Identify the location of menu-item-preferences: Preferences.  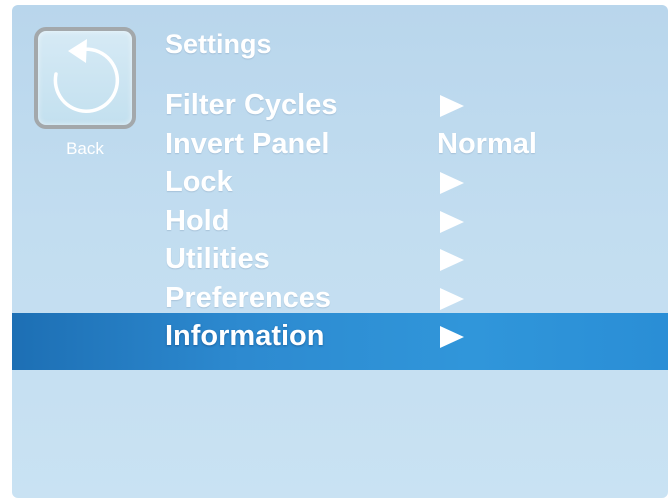
(340, 298).